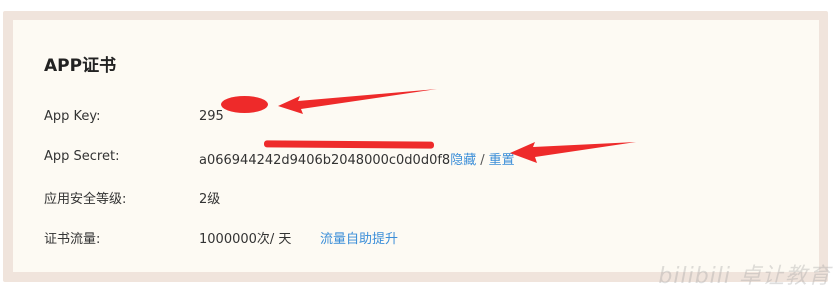  Describe the element at coordinates (210, 199) in the screenshot. I see `security-level-value: 2级` at that location.